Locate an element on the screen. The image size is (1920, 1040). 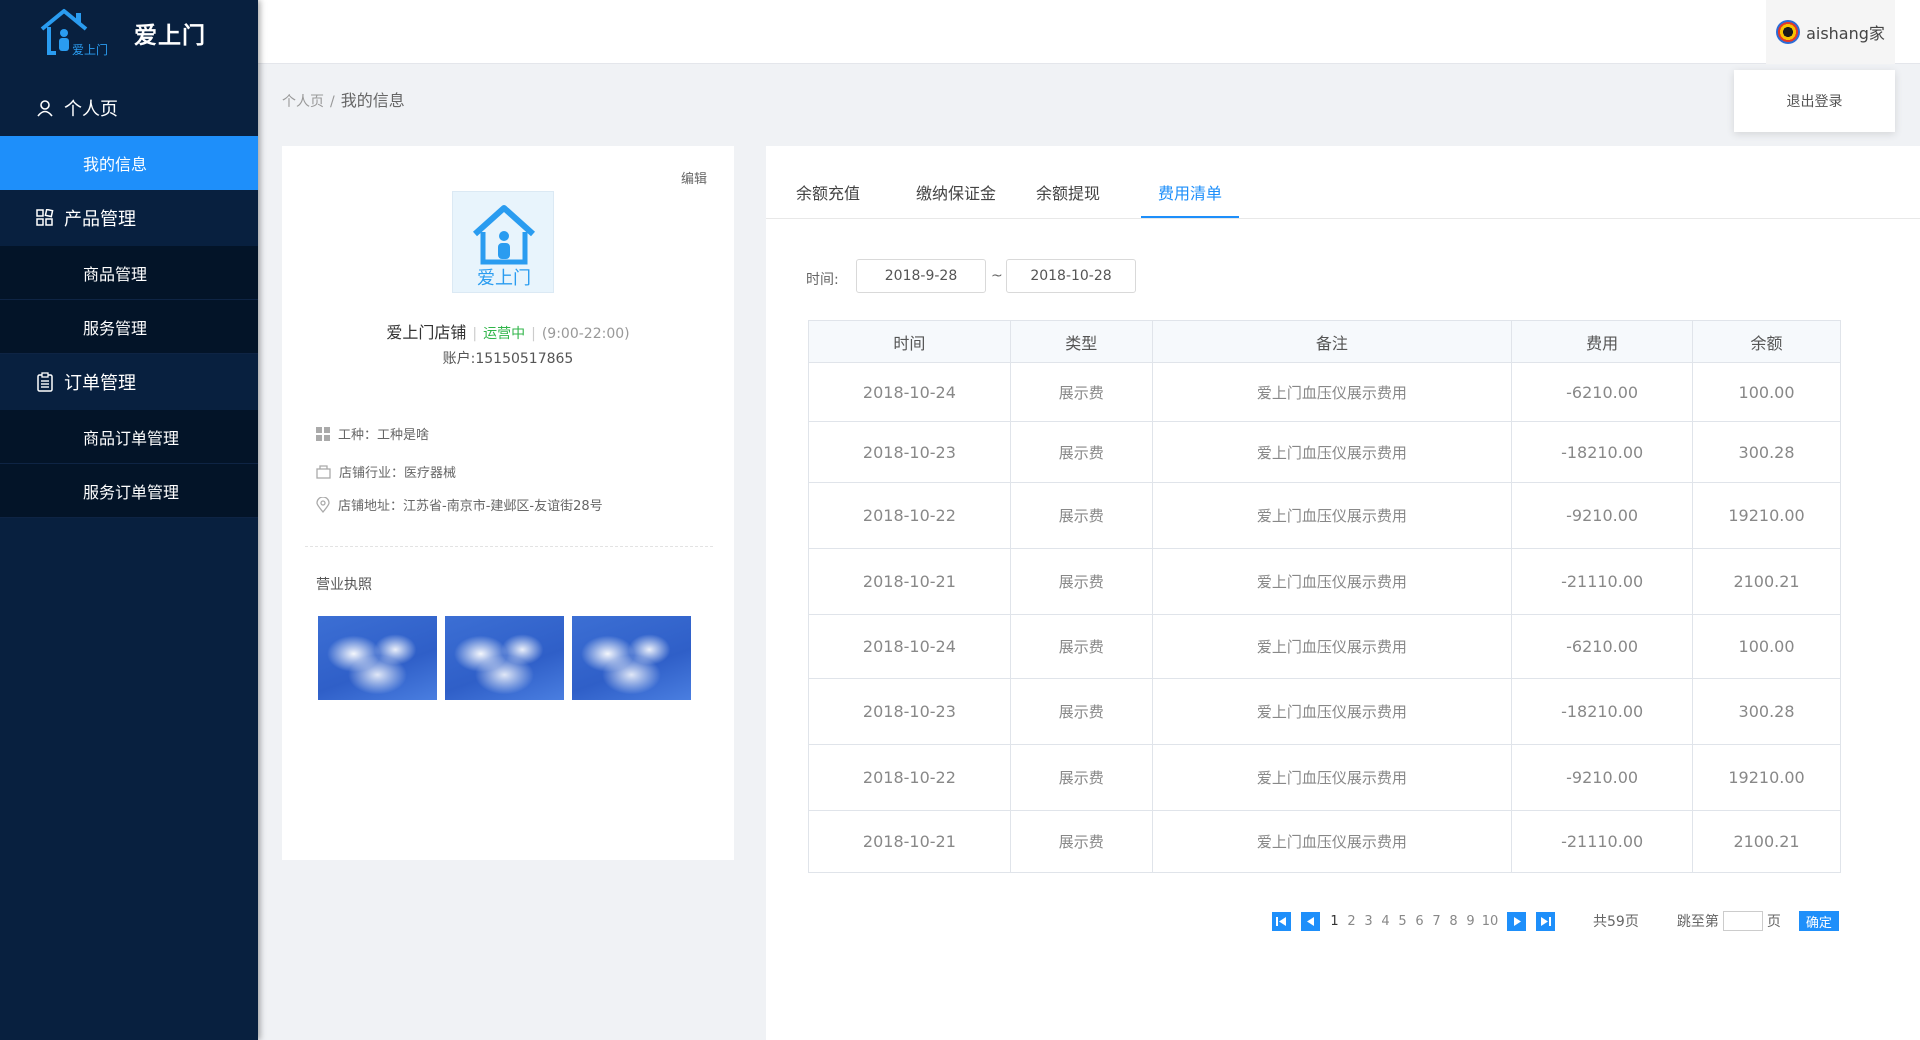
last-page-button is located at coordinates (1545, 921).